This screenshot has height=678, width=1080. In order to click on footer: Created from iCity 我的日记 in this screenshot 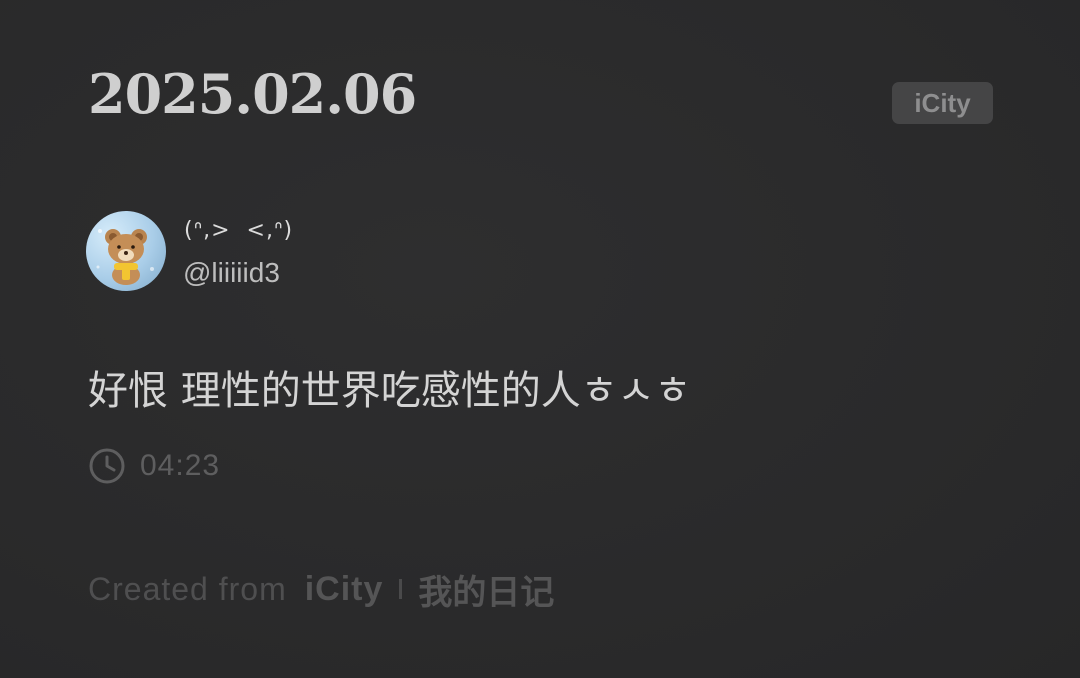, I will do `click(321, 589)`.